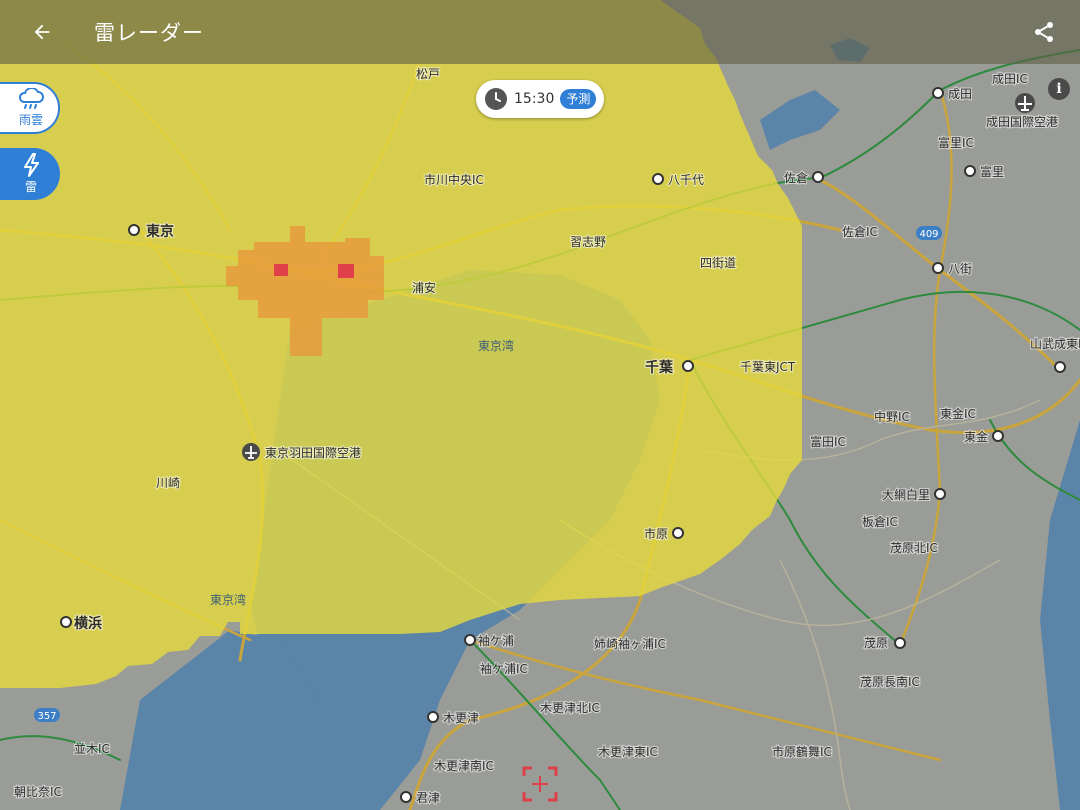 The height and width of the screenshot is (810, 1080). What do you see at coordinates (228, 599) in the screenshot?
I see `label-tokyo-bay-south: 東京湾` at bounding box center [228, 599].